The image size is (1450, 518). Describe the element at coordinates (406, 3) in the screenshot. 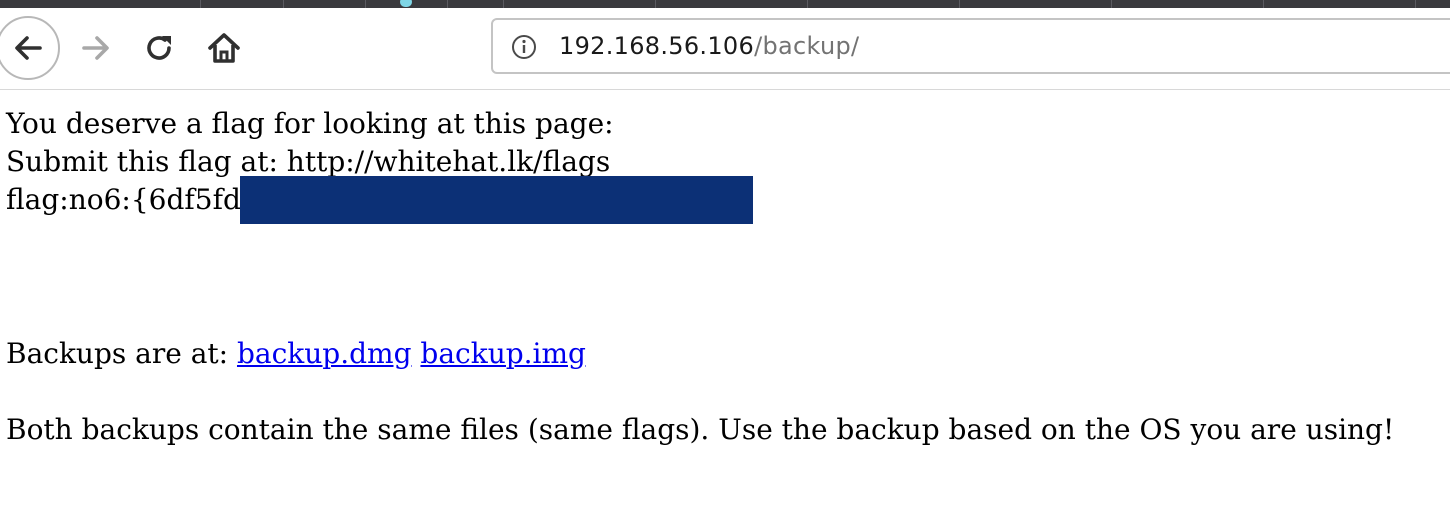

I see `tab-audio-indicator` at that location.